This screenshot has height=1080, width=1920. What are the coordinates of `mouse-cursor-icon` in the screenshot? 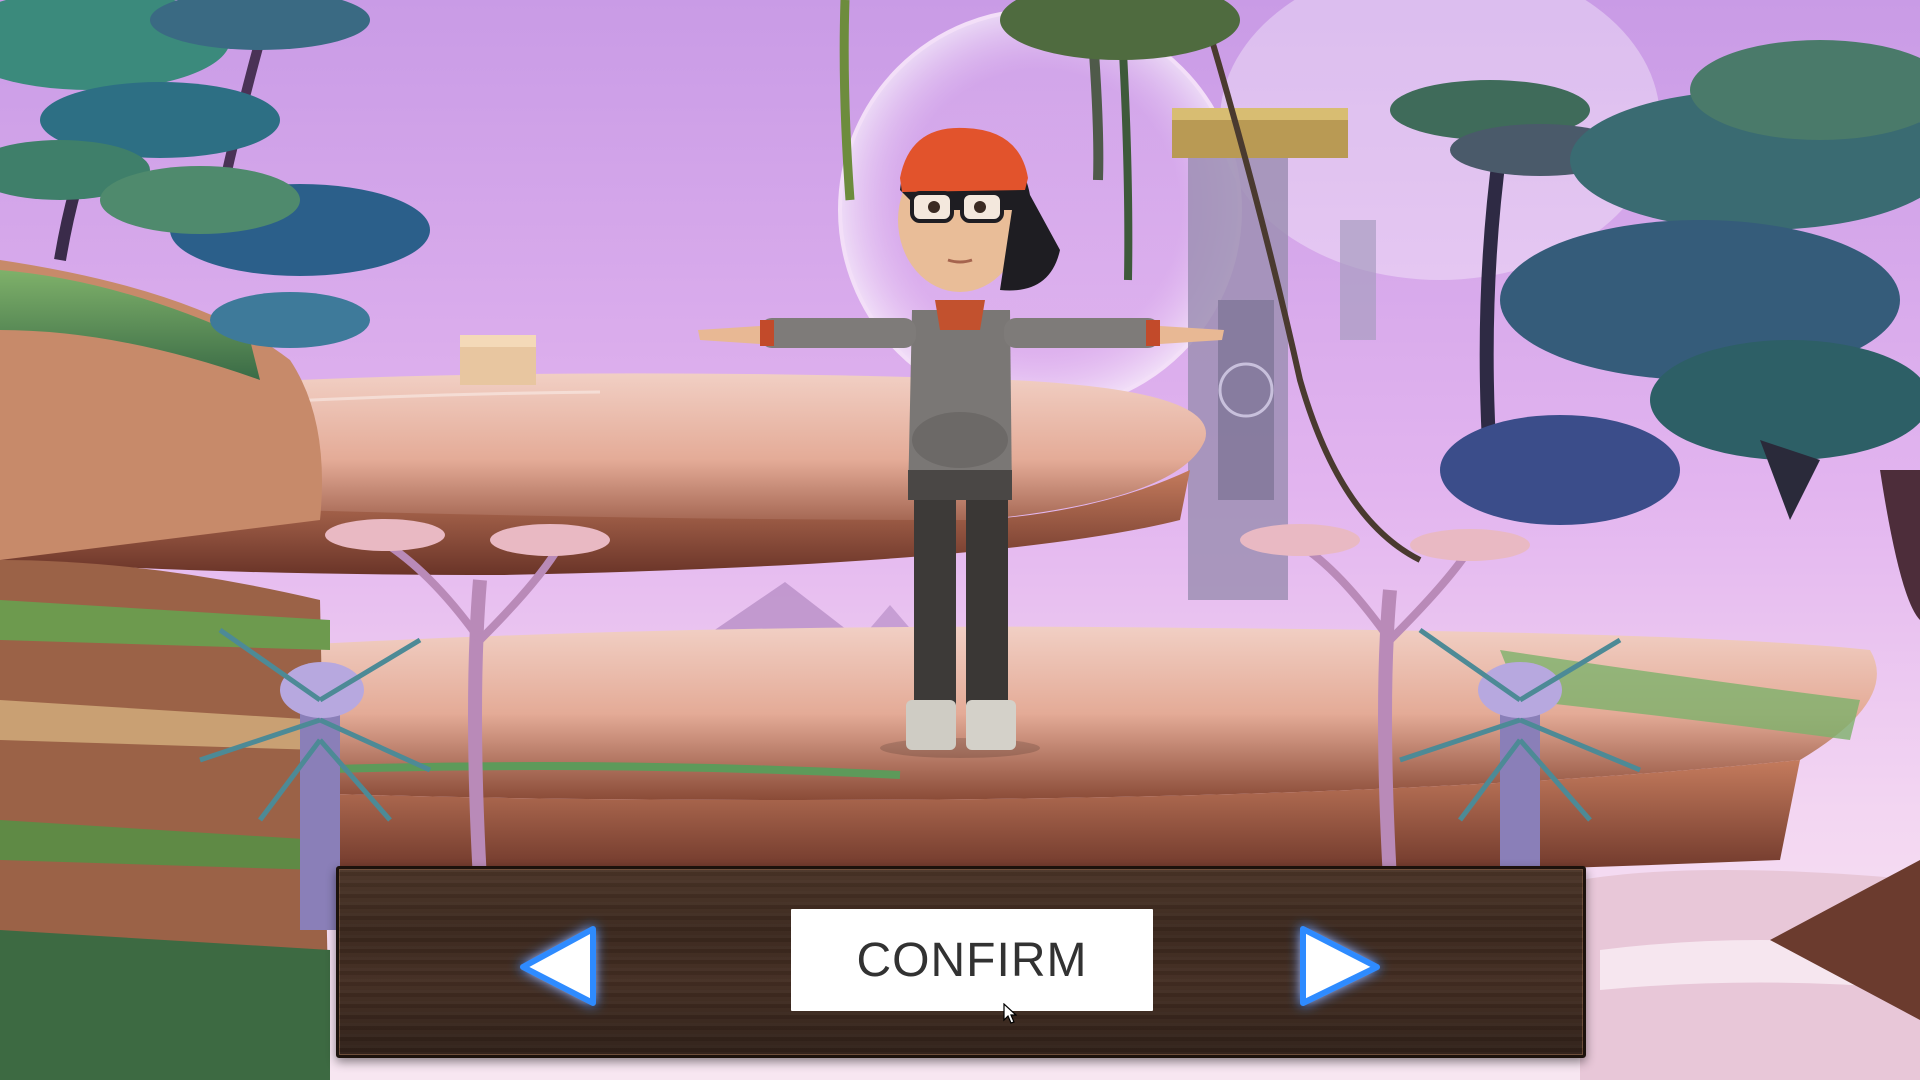 It's located at (1010, 1013).